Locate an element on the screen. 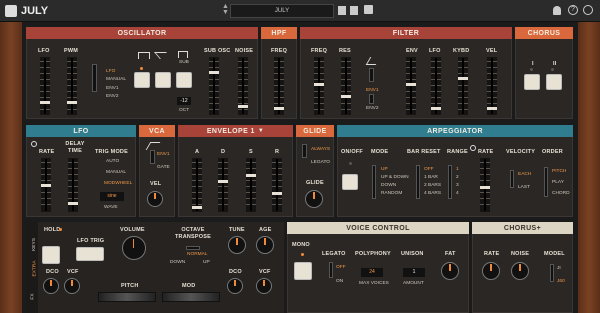 The image size is (600, 313). velocity-switch is located at coordinates (512, 179).